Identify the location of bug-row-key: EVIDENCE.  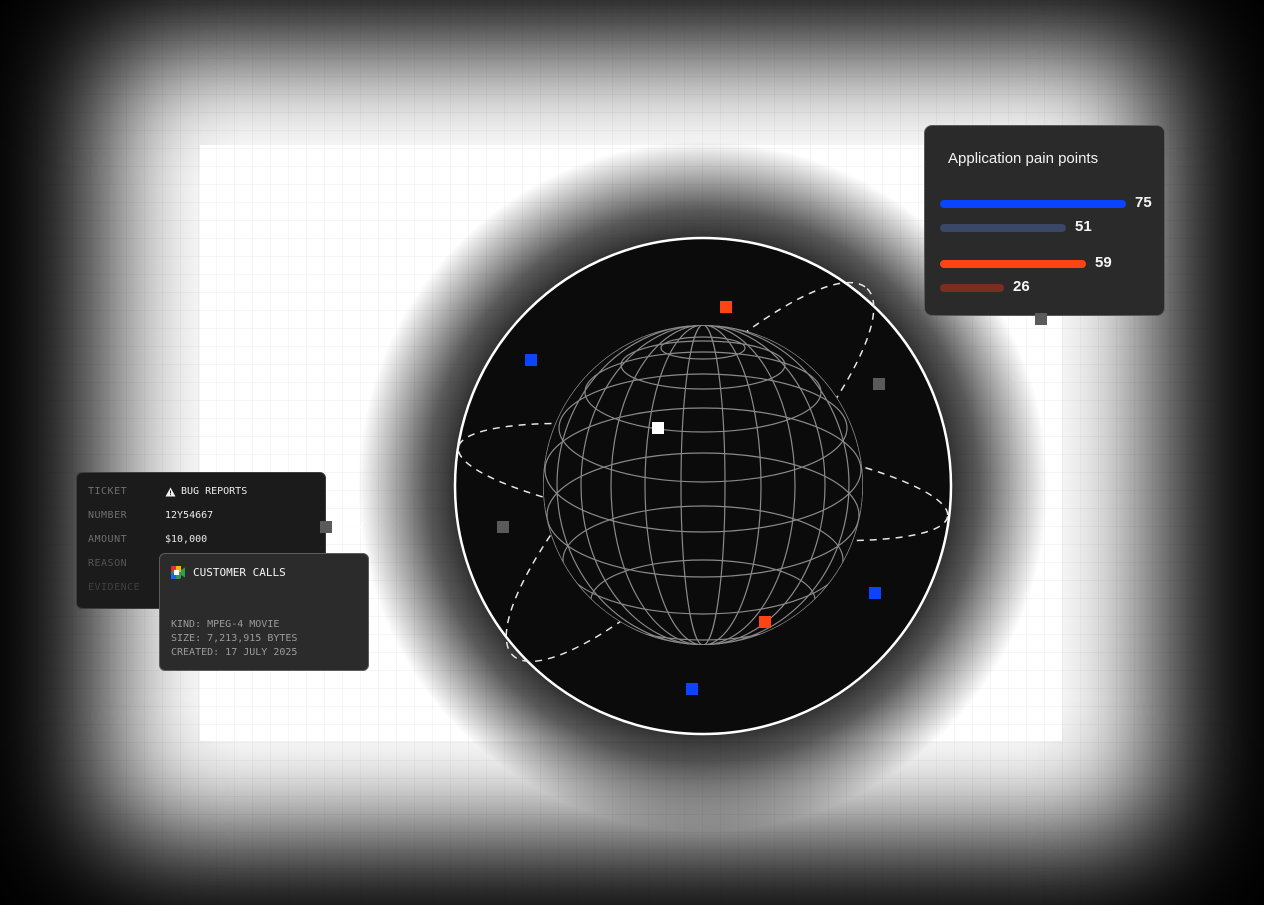
(114, 587).